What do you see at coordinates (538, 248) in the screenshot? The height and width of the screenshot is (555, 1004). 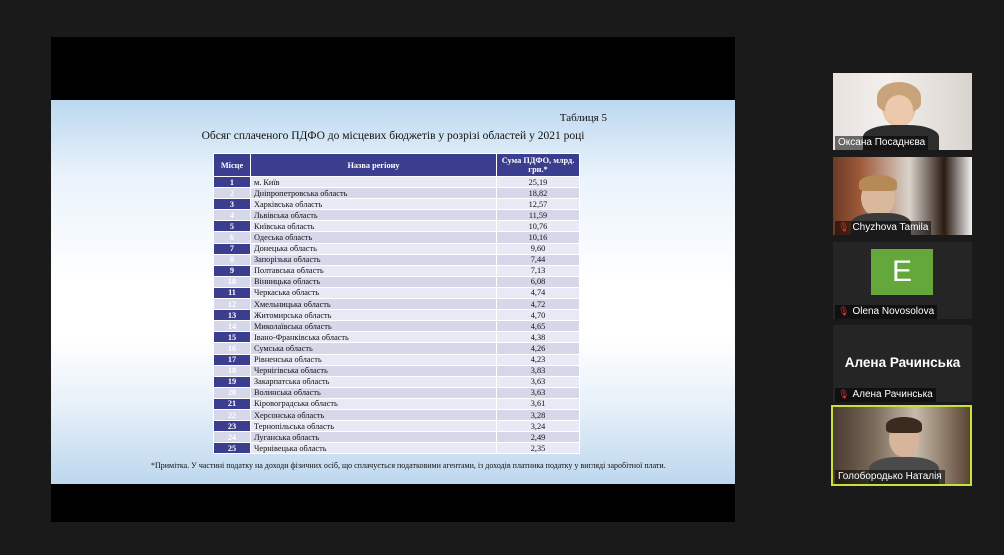 I see `value-cell: 9,60` at bounding box center [538, 248].